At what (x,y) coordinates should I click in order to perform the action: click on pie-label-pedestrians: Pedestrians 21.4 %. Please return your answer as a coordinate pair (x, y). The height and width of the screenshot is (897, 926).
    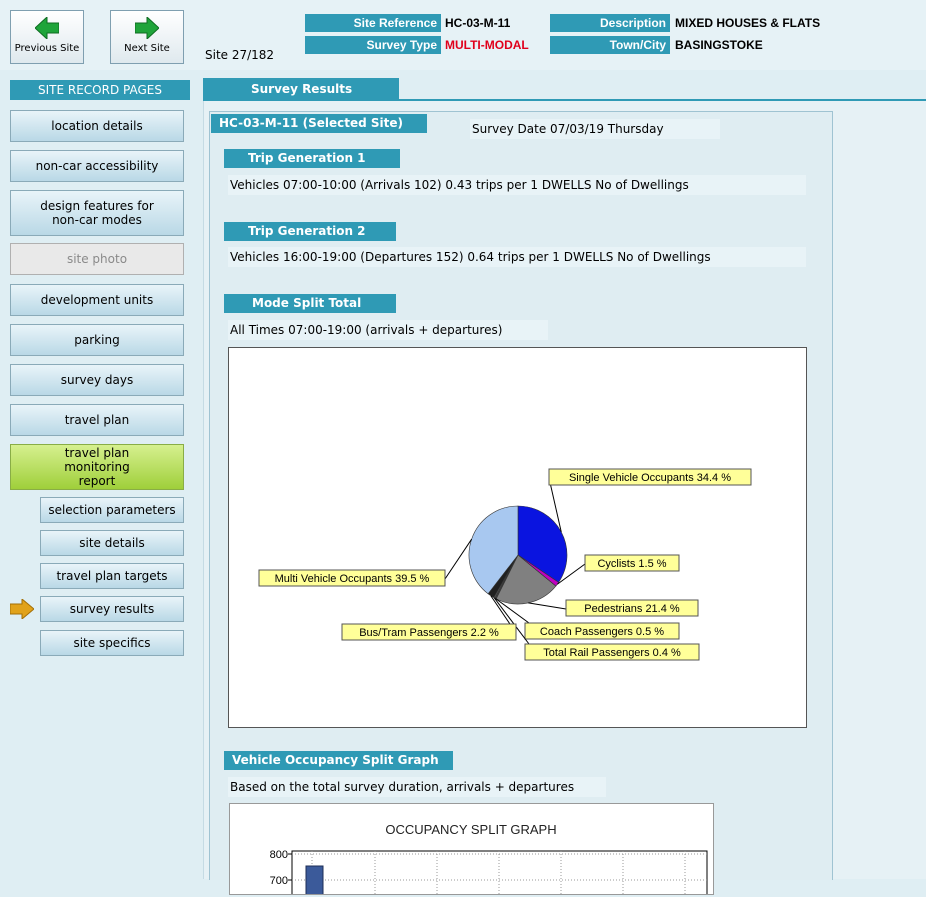
    Looking at the image, I should click on (632, 608).